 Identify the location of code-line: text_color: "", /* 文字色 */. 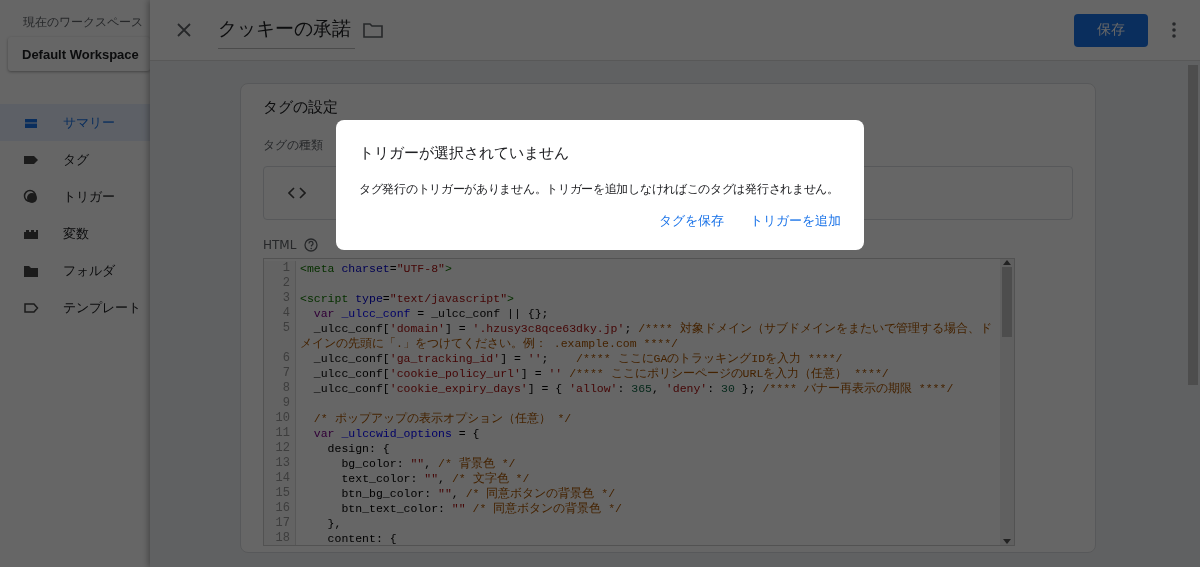
(435, 478).